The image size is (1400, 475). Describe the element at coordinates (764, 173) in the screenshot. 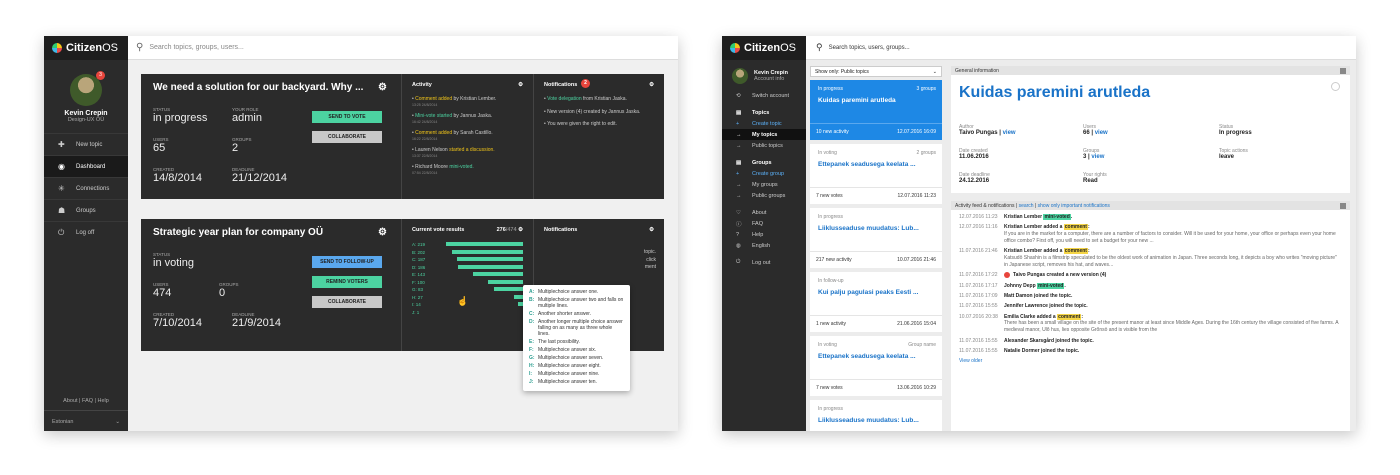

I see `sidebar-item-create-group: + Create group` at that location.